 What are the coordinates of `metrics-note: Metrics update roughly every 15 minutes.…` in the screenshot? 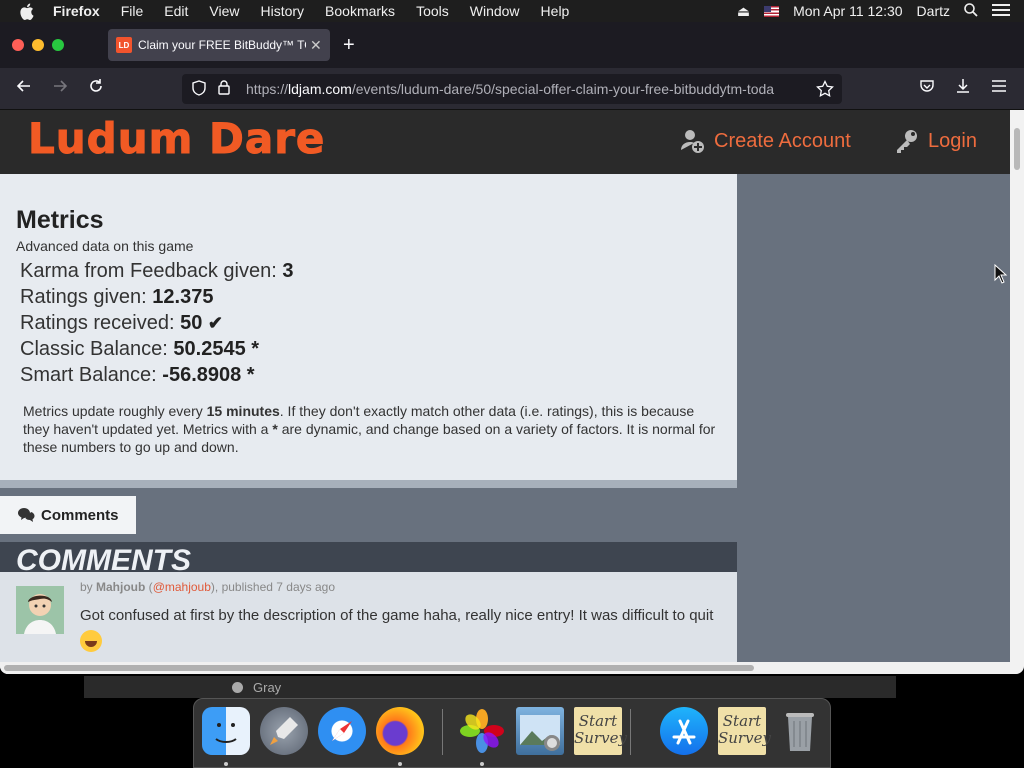 It's located at (373, 429).